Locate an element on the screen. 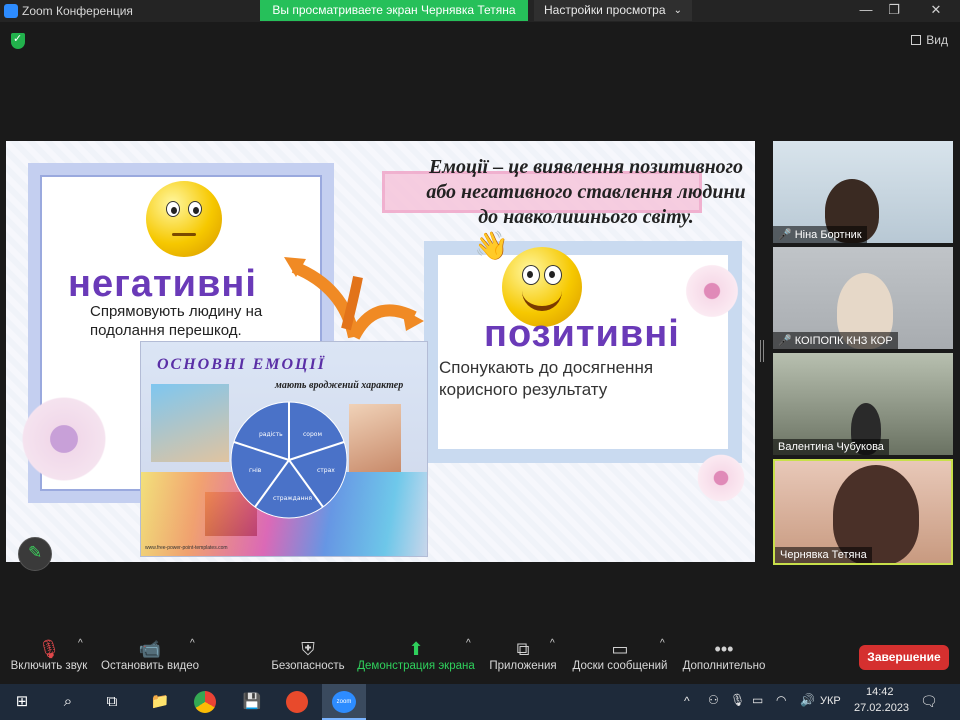  more-label: Дополнительно is located at coordinates (724, 666).